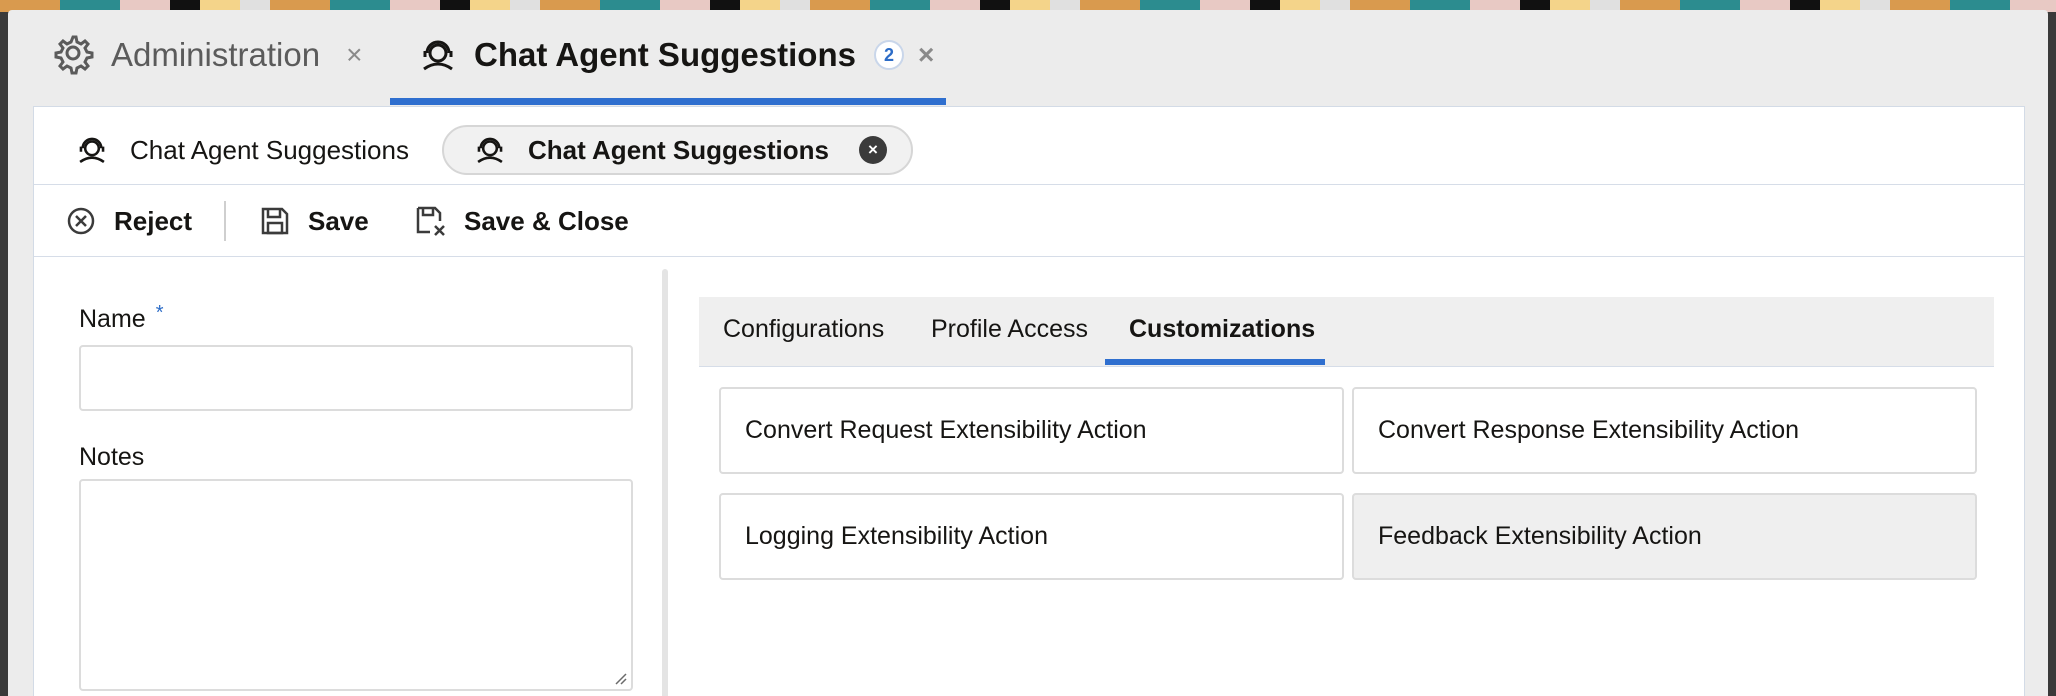 The width and height of the screenshot is (2056, 696). I want to click on required-marker: *, so click(159, 313).